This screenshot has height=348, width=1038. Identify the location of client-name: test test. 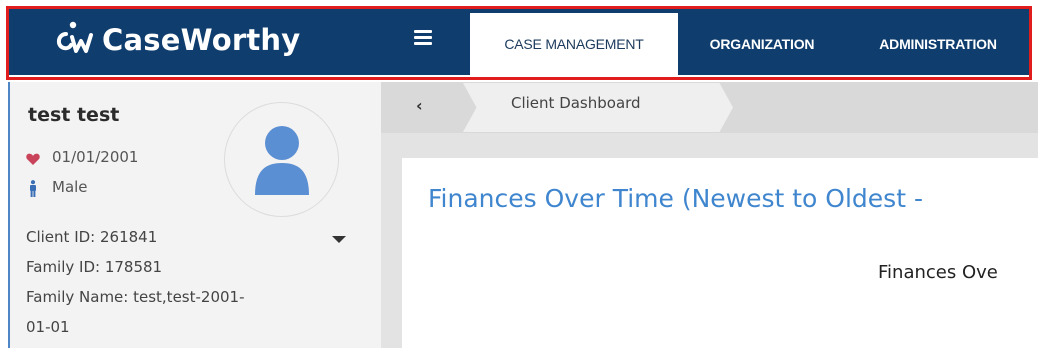
(74, 115).